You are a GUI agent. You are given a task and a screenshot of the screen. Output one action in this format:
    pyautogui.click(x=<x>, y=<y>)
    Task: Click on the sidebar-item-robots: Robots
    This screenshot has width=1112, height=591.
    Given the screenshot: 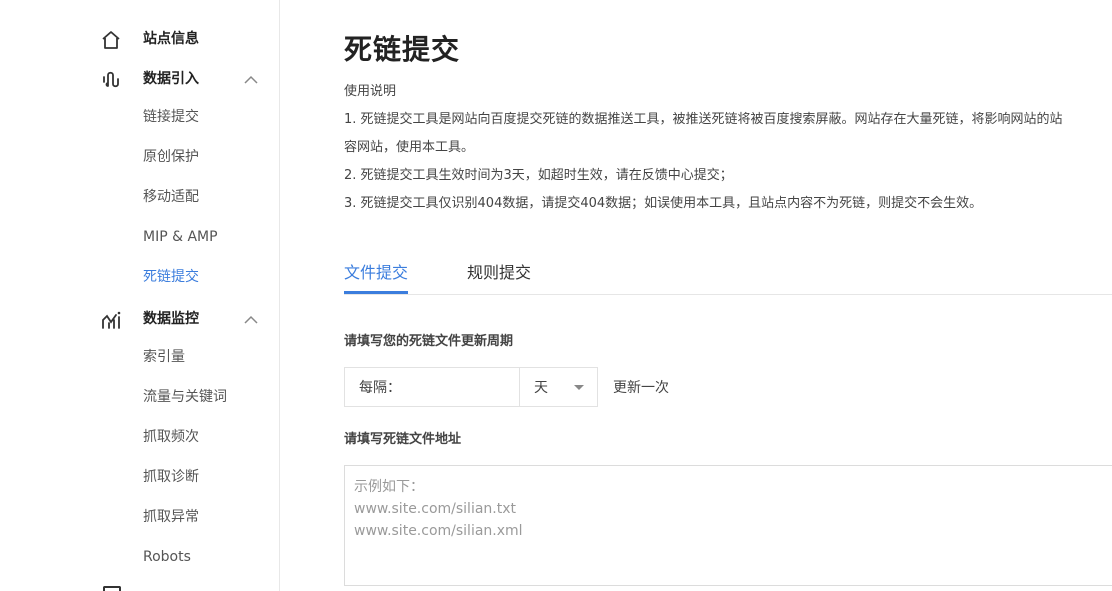 What is the action you would take?
    pyautogui.click(x=167, y=557)
    